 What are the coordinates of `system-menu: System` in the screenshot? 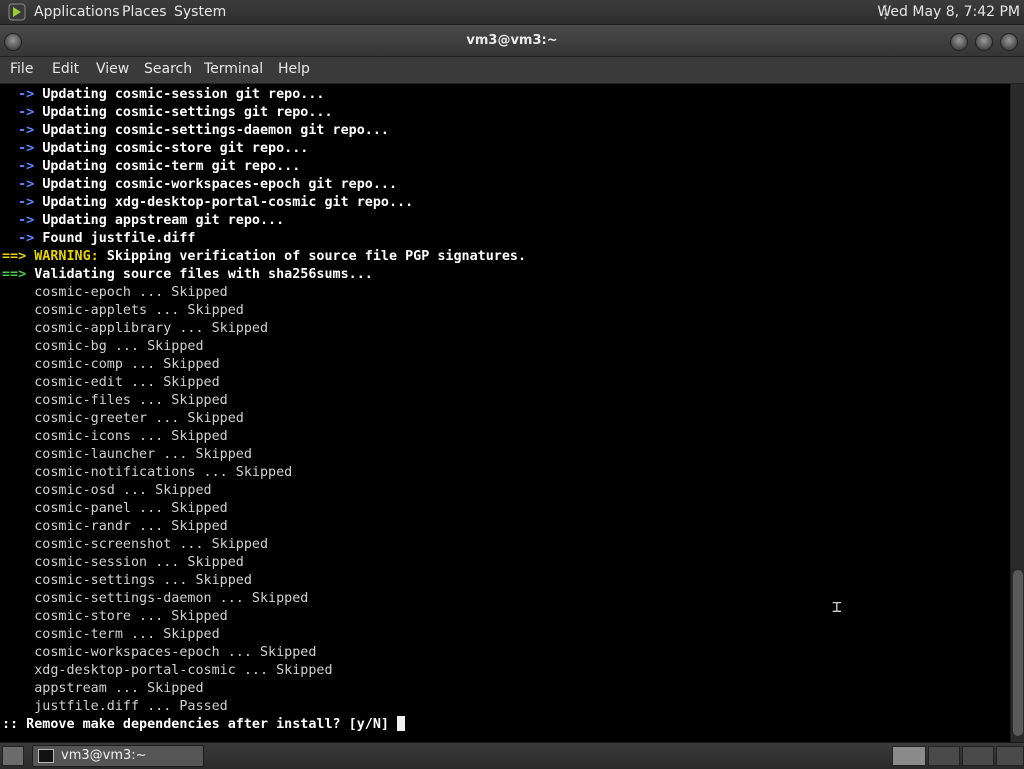 It's located at (200, 12).